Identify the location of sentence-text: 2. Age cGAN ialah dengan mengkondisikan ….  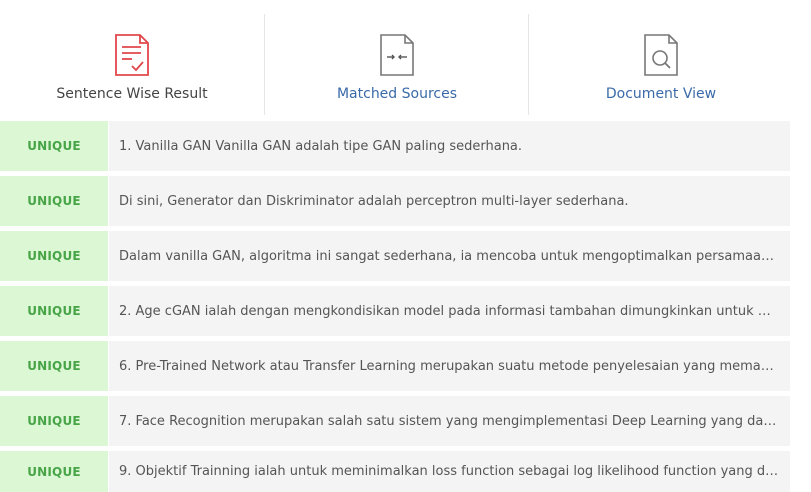
(449, 311).